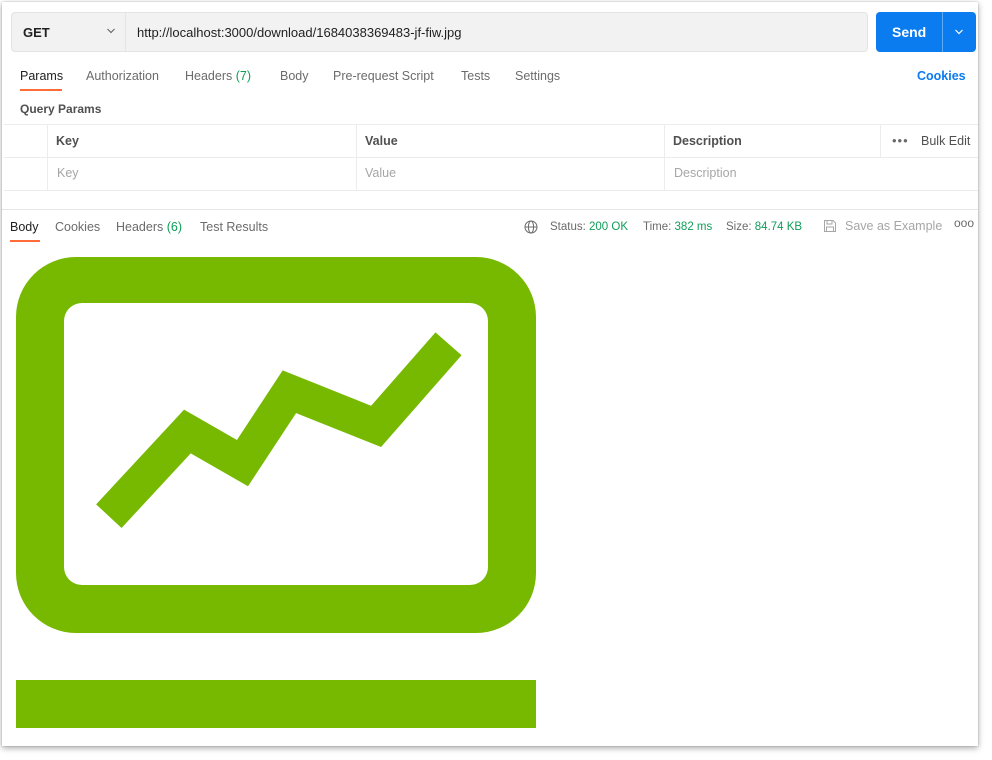 The width and height of the screenshot is (992, 760). What do you see at coordinates (243, 76) in the screenshot?
I see `tab-headers-count: (7)` at bounding box center [243, 76].